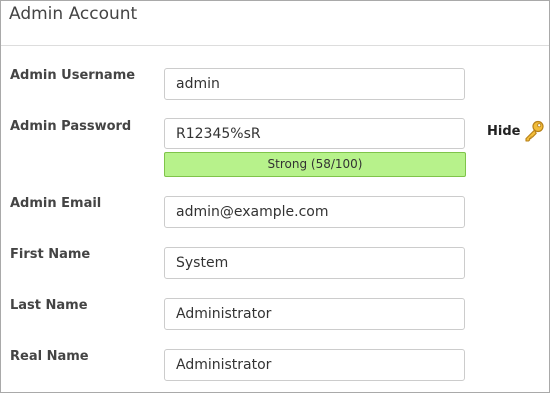  I want to click on password-strength-meter: Strong (58/100), so click(315, 164).